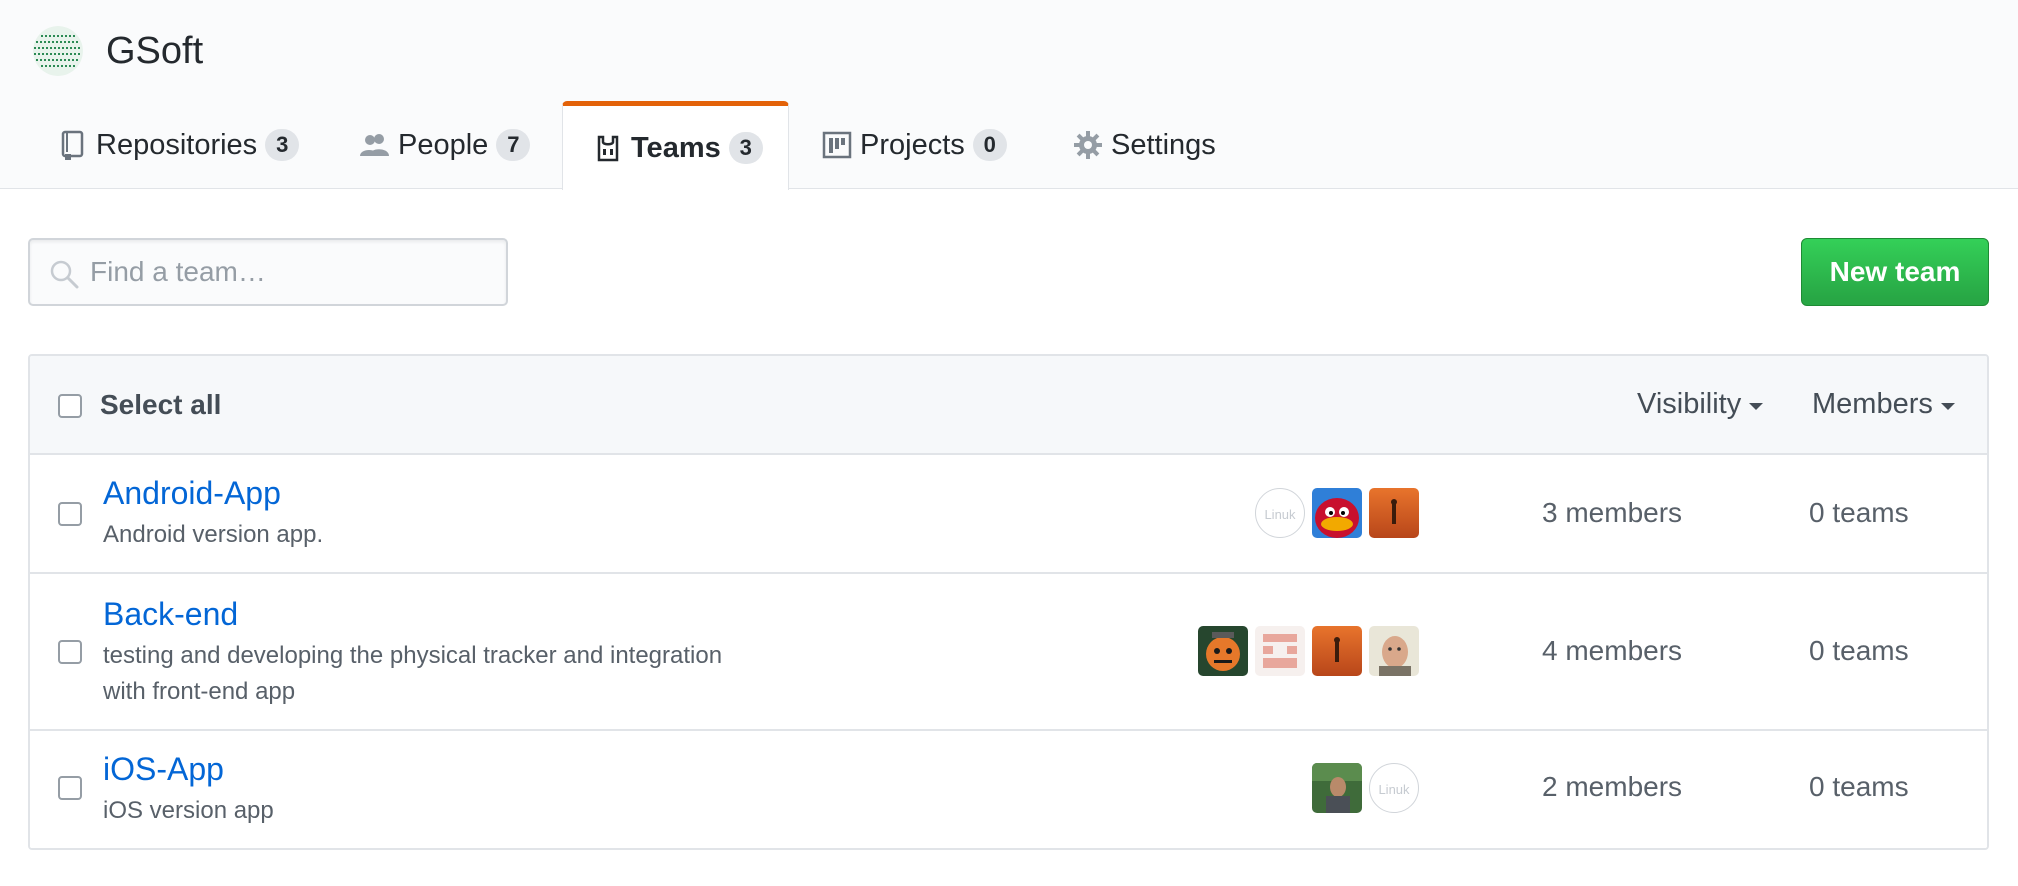 This screenshot has height=886, width=2018. What do you see at coordinates (1872, 404) in the screenshot?
I see `members-filter-label: Members` at bounding box center [1872, 404].